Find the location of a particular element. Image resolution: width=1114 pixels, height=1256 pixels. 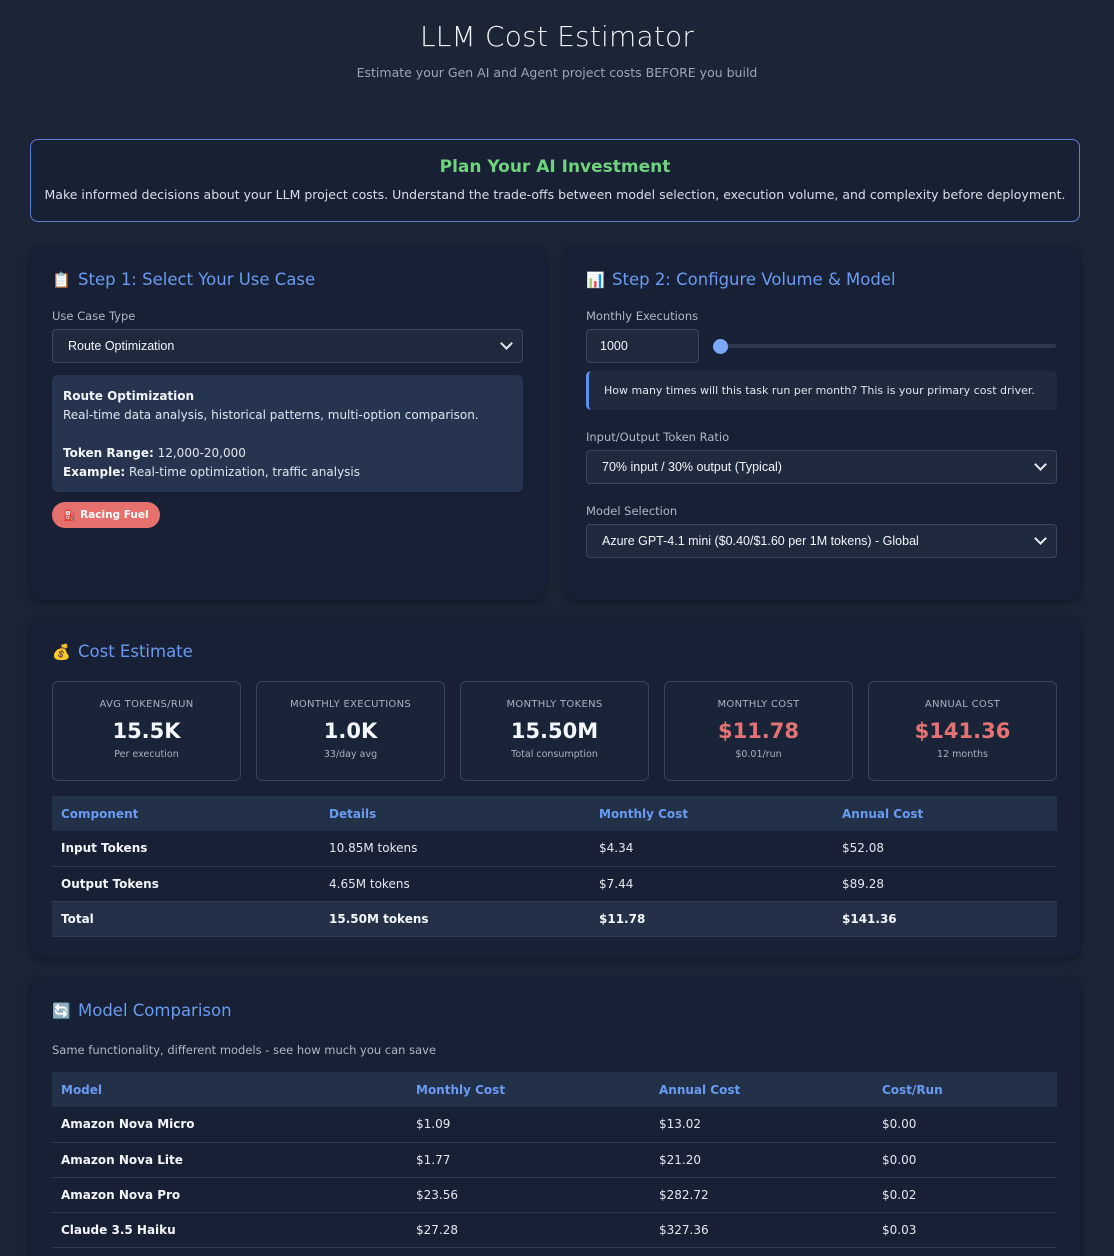

stat-monthly-tokens: MONTHLY TOKENS 15.50M Total consumption is located at coordinates (554, 731).